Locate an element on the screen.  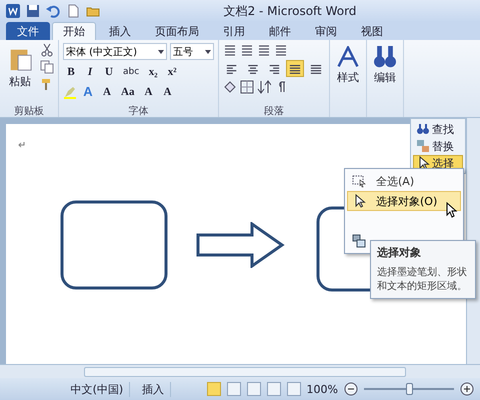
group-label: 段落 is located at coordinates (274, 110).